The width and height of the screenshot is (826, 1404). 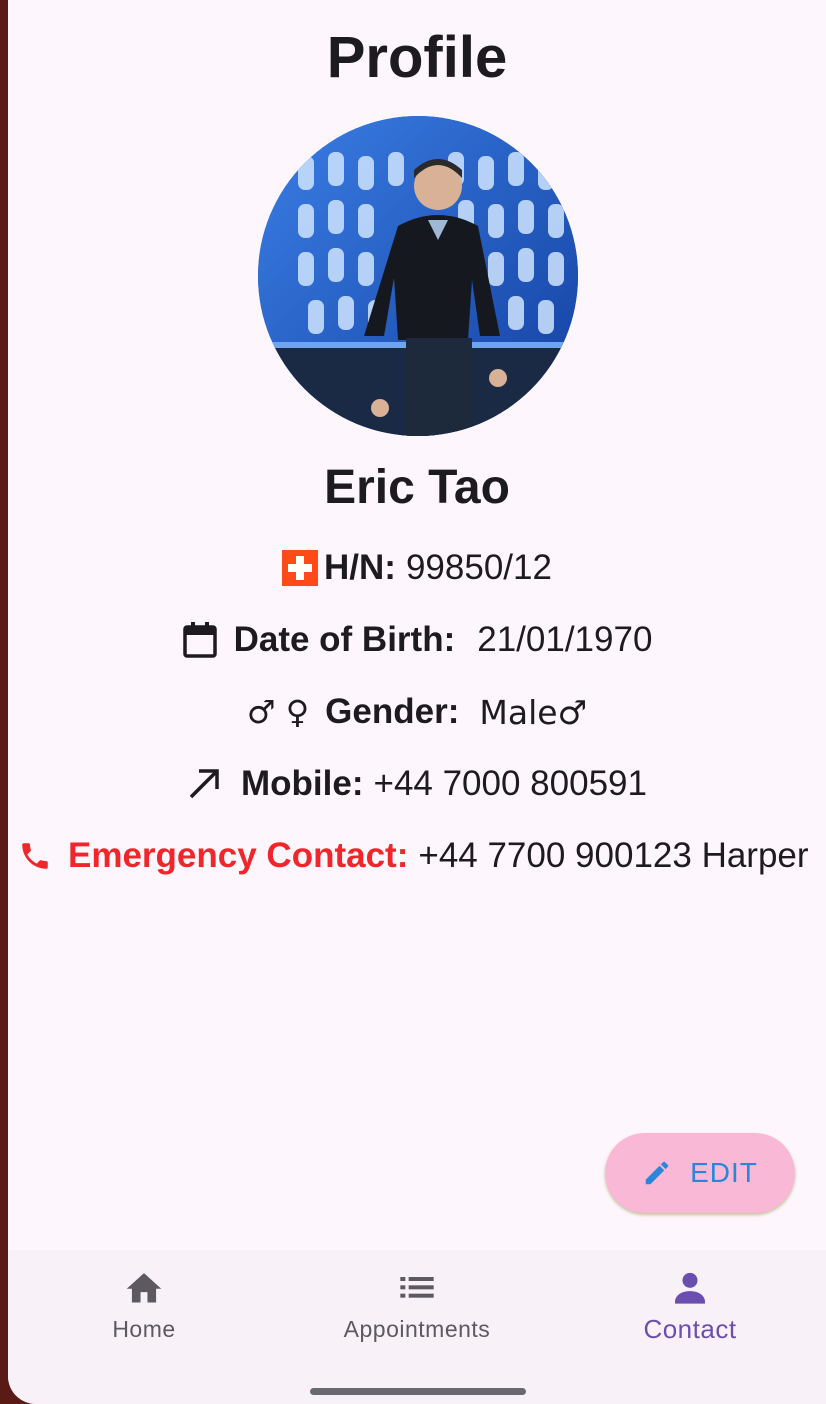 I want to click on avatar, so click(x=418, y=276).